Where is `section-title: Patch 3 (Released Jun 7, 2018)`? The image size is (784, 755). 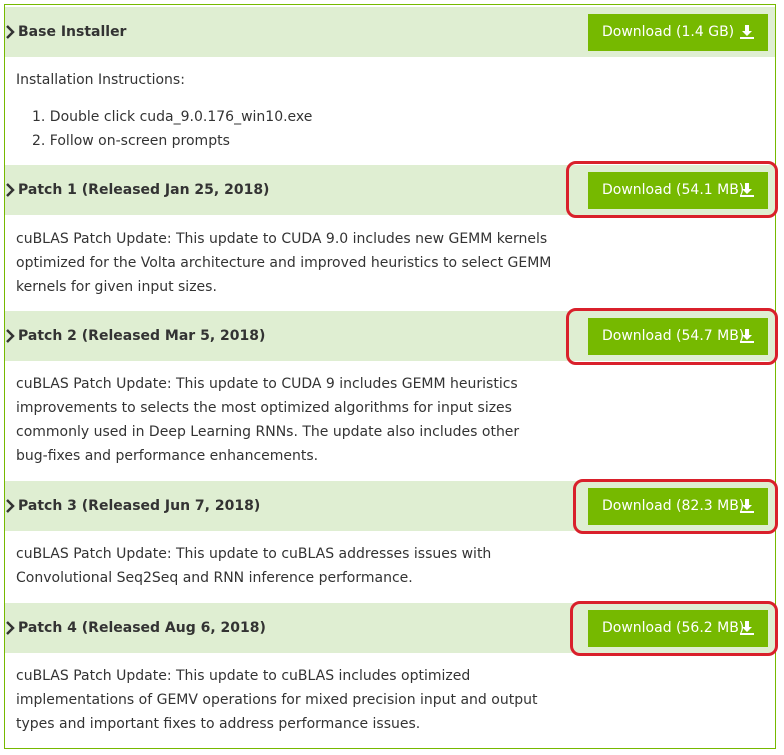
section-title: Patch 3 (Released Jun 7, 2018) is located at coordinates (139, 506).